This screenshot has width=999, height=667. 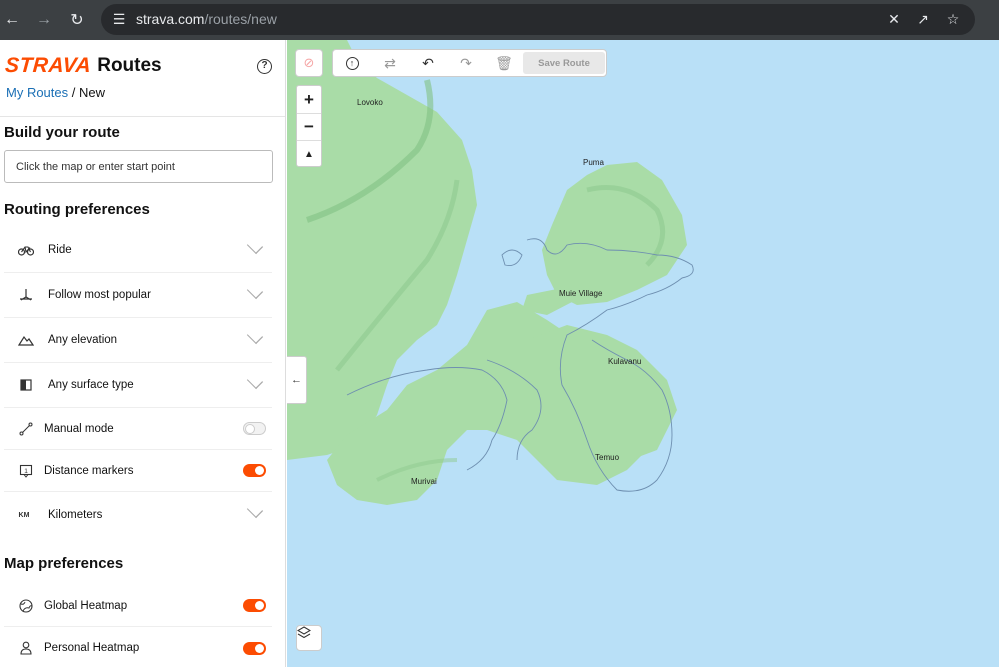 What do you see at coordinates (138, 340) in the screenshot?
I see `elevation-dropdown: Any elevation` at bounding box center [138, 340].